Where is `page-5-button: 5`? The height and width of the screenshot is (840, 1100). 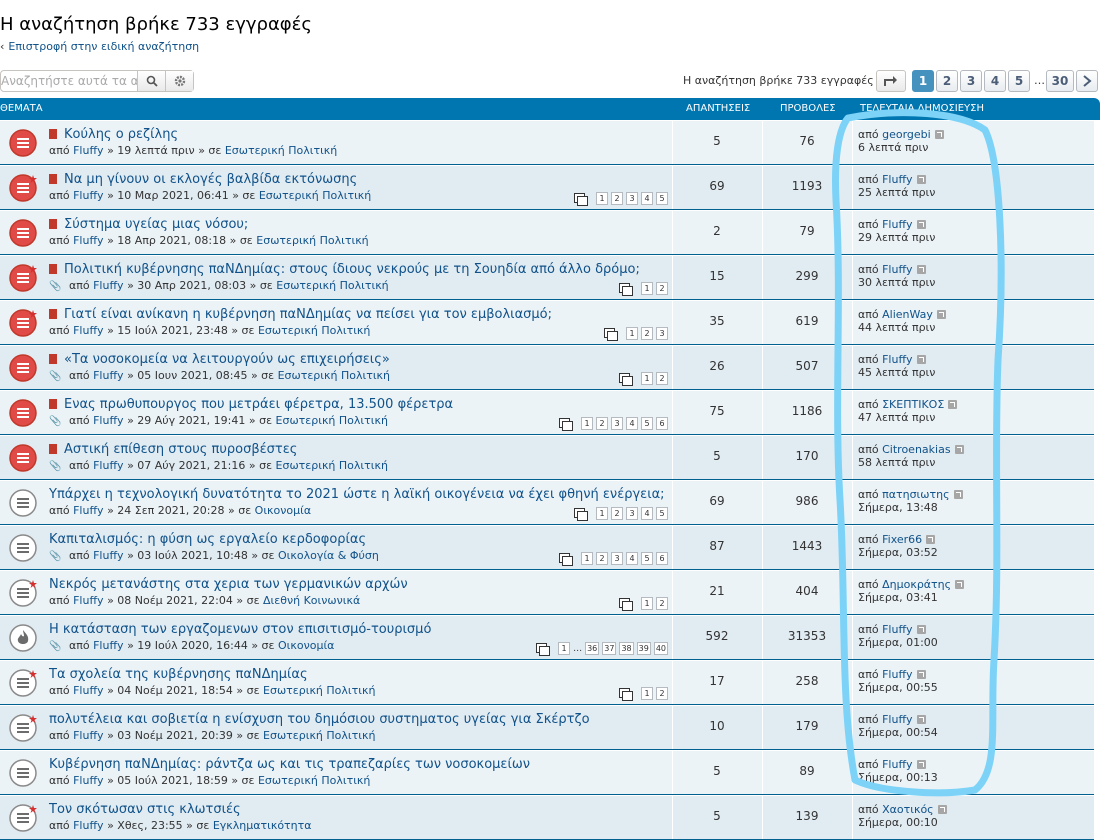
page-5-button: 5 is located at coordinates (1019, 81).